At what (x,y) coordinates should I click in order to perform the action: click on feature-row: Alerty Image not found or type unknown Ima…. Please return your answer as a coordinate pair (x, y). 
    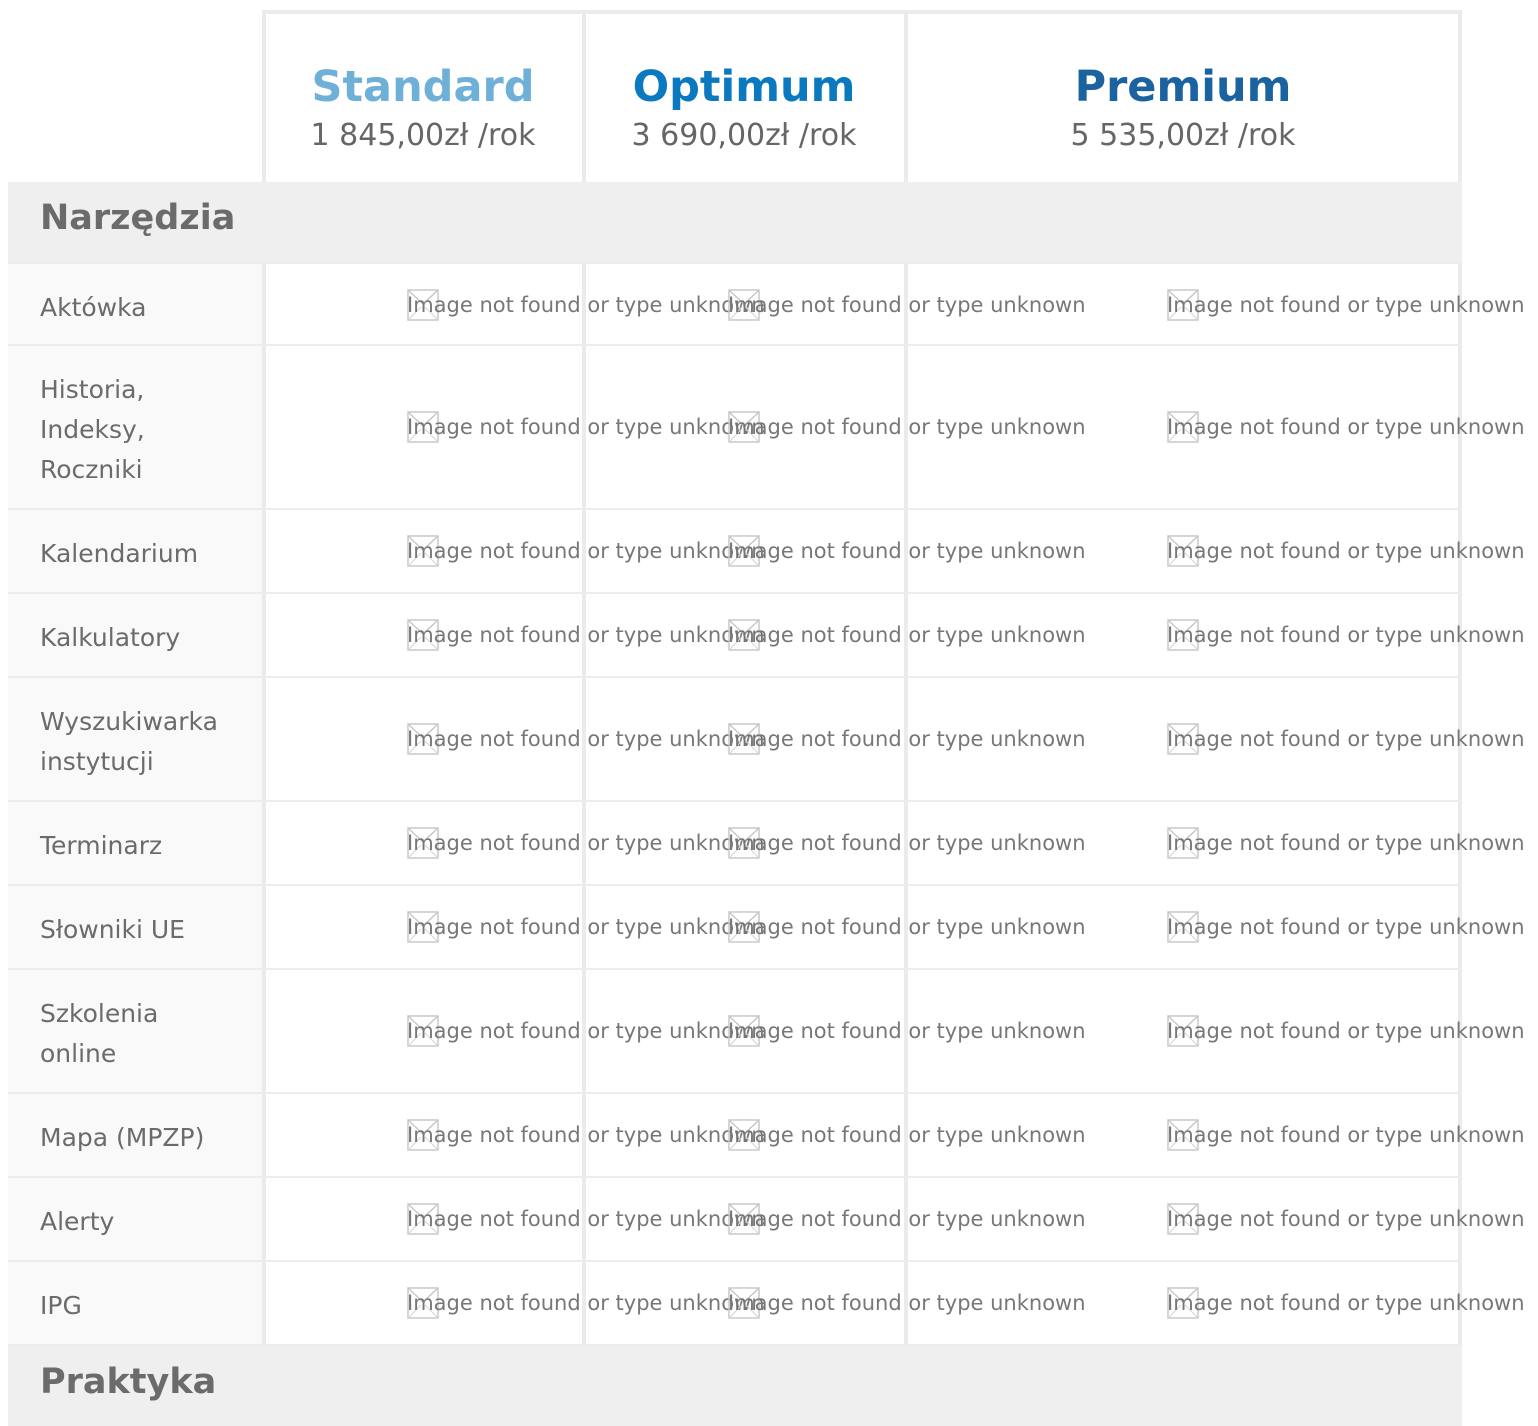
    Looking at the image, I should click on (766, 1220).